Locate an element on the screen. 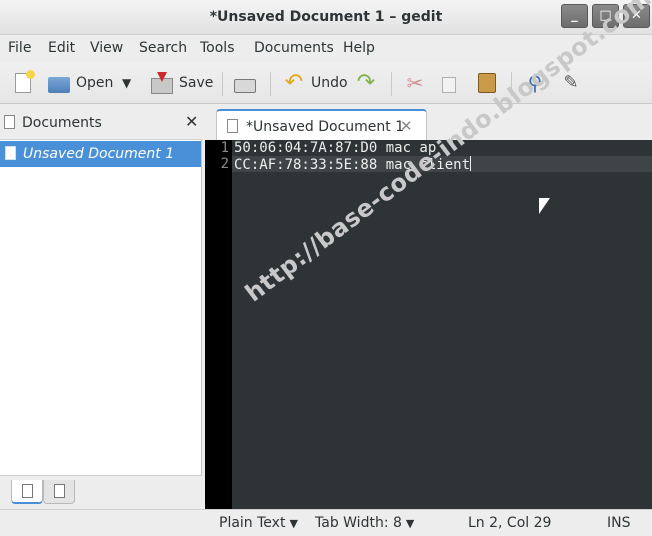  save-label: Save is located at coordinates (196, 83).